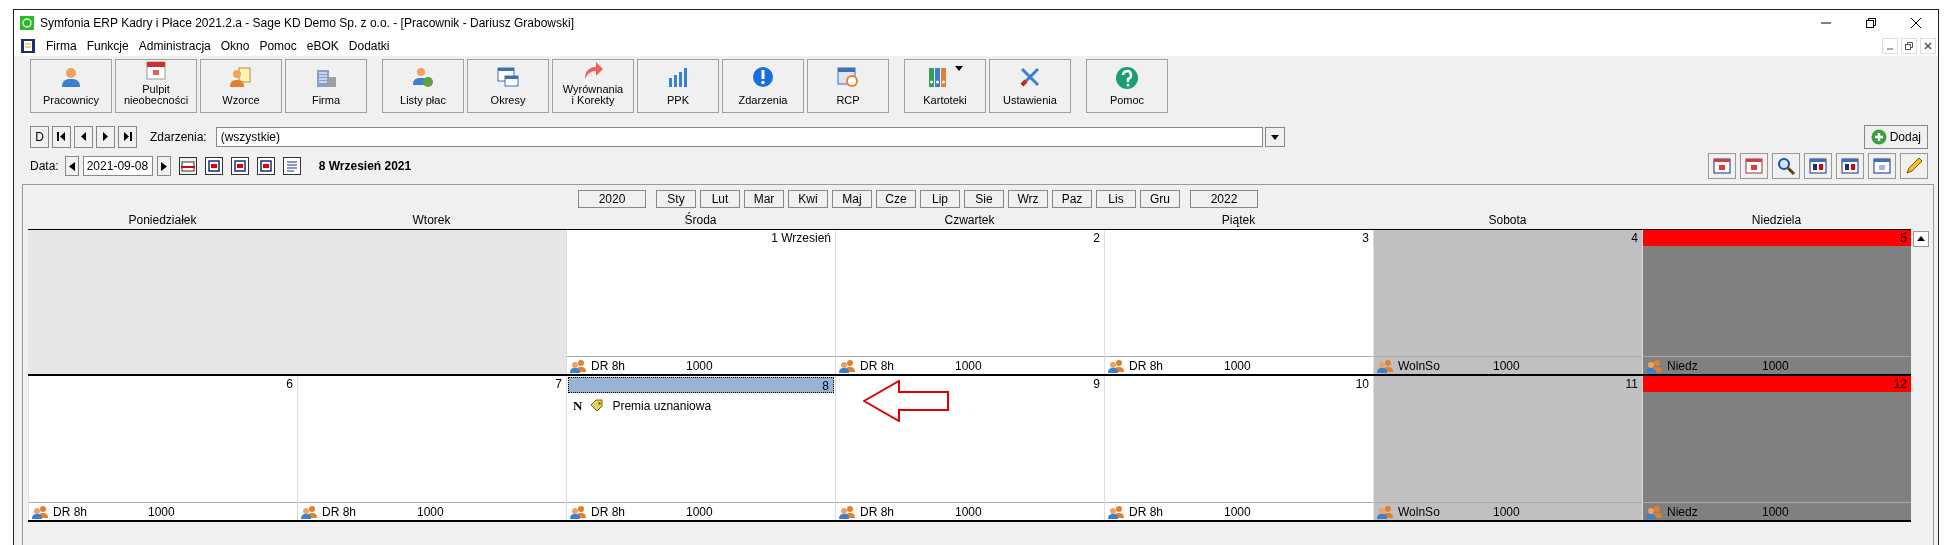  Describe the element at coordinates (322, 46) in the screenshot. I see `menu-item: eBOK` at that location.